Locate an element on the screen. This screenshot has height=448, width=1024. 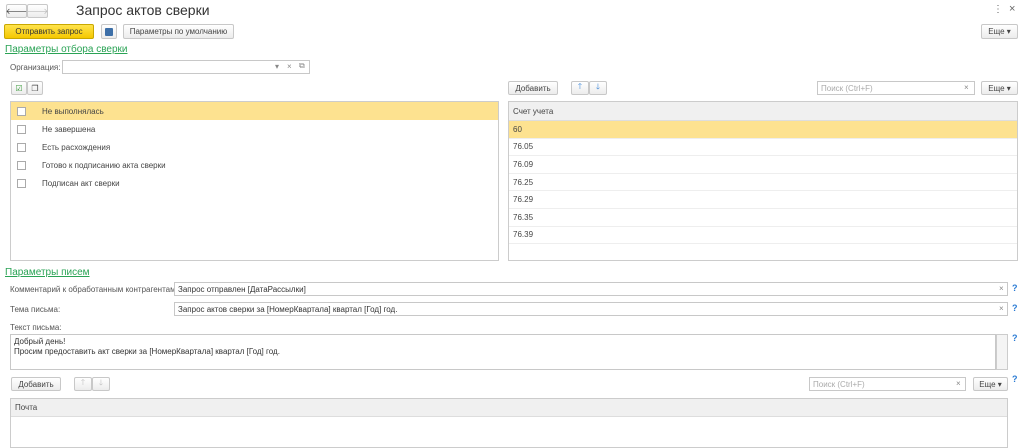
table-header: Счет учета is located at coordinates (763, 111).